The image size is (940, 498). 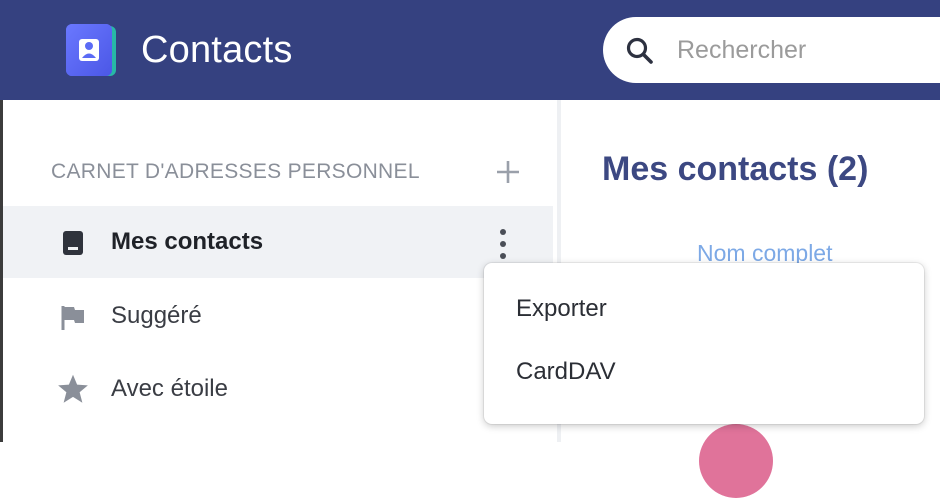 I want to click on address-book-icon, so click(x=73, y=243).